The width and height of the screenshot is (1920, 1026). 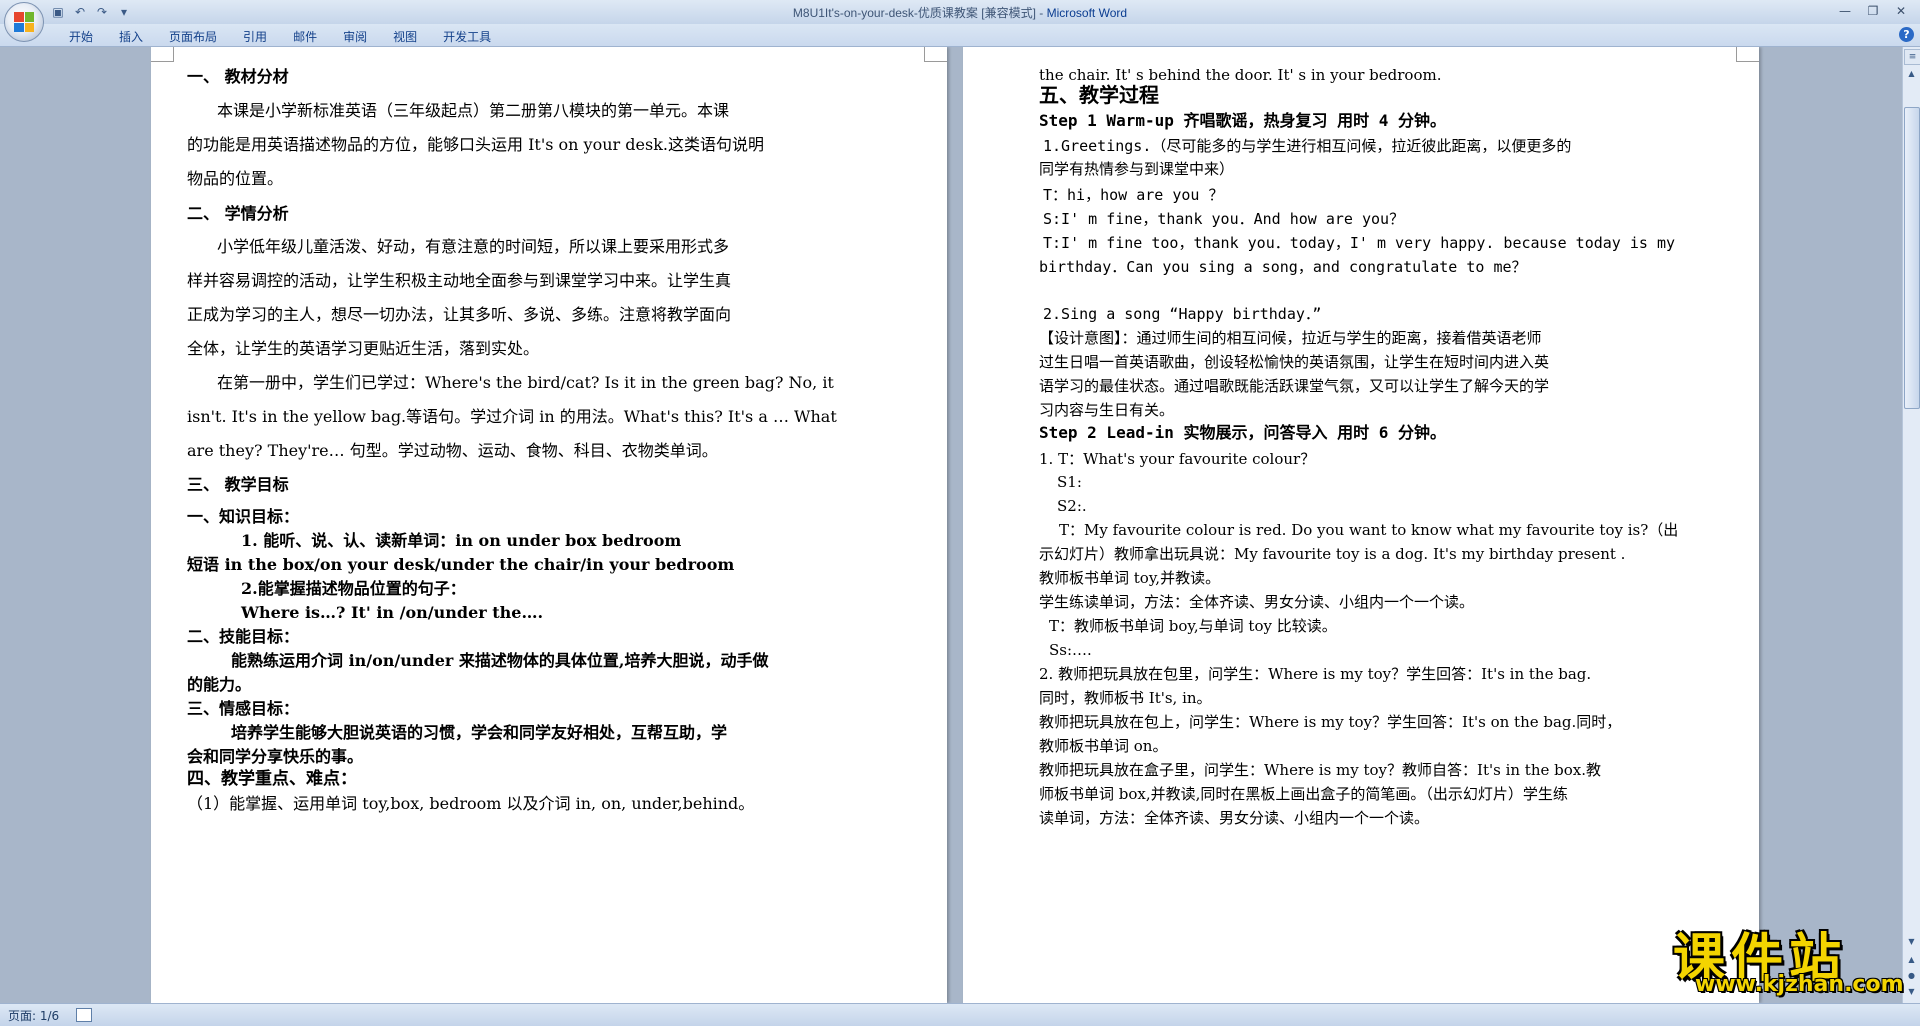 What do you see at coordinates (1257, 602) in the screenshot?
I see `text-line: 学生练读单词，方法：全体齐读、男女分读、小组内一个一个读。` at bounding box center [1257, 602].